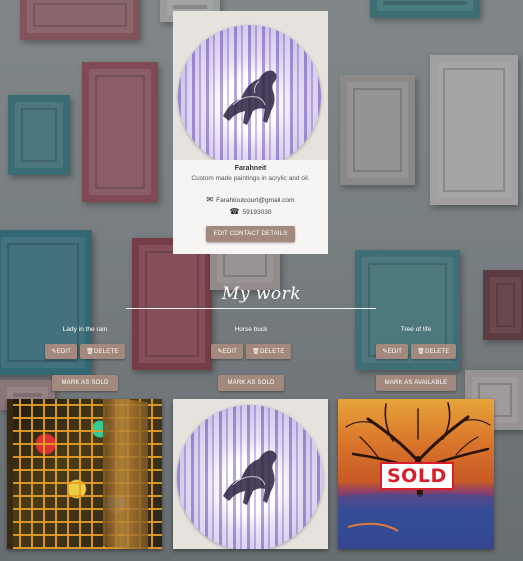  What do you see at coordinates (261, 294) in the screenshot?
I see `section-title: My work` at bounding box center [261, 294].